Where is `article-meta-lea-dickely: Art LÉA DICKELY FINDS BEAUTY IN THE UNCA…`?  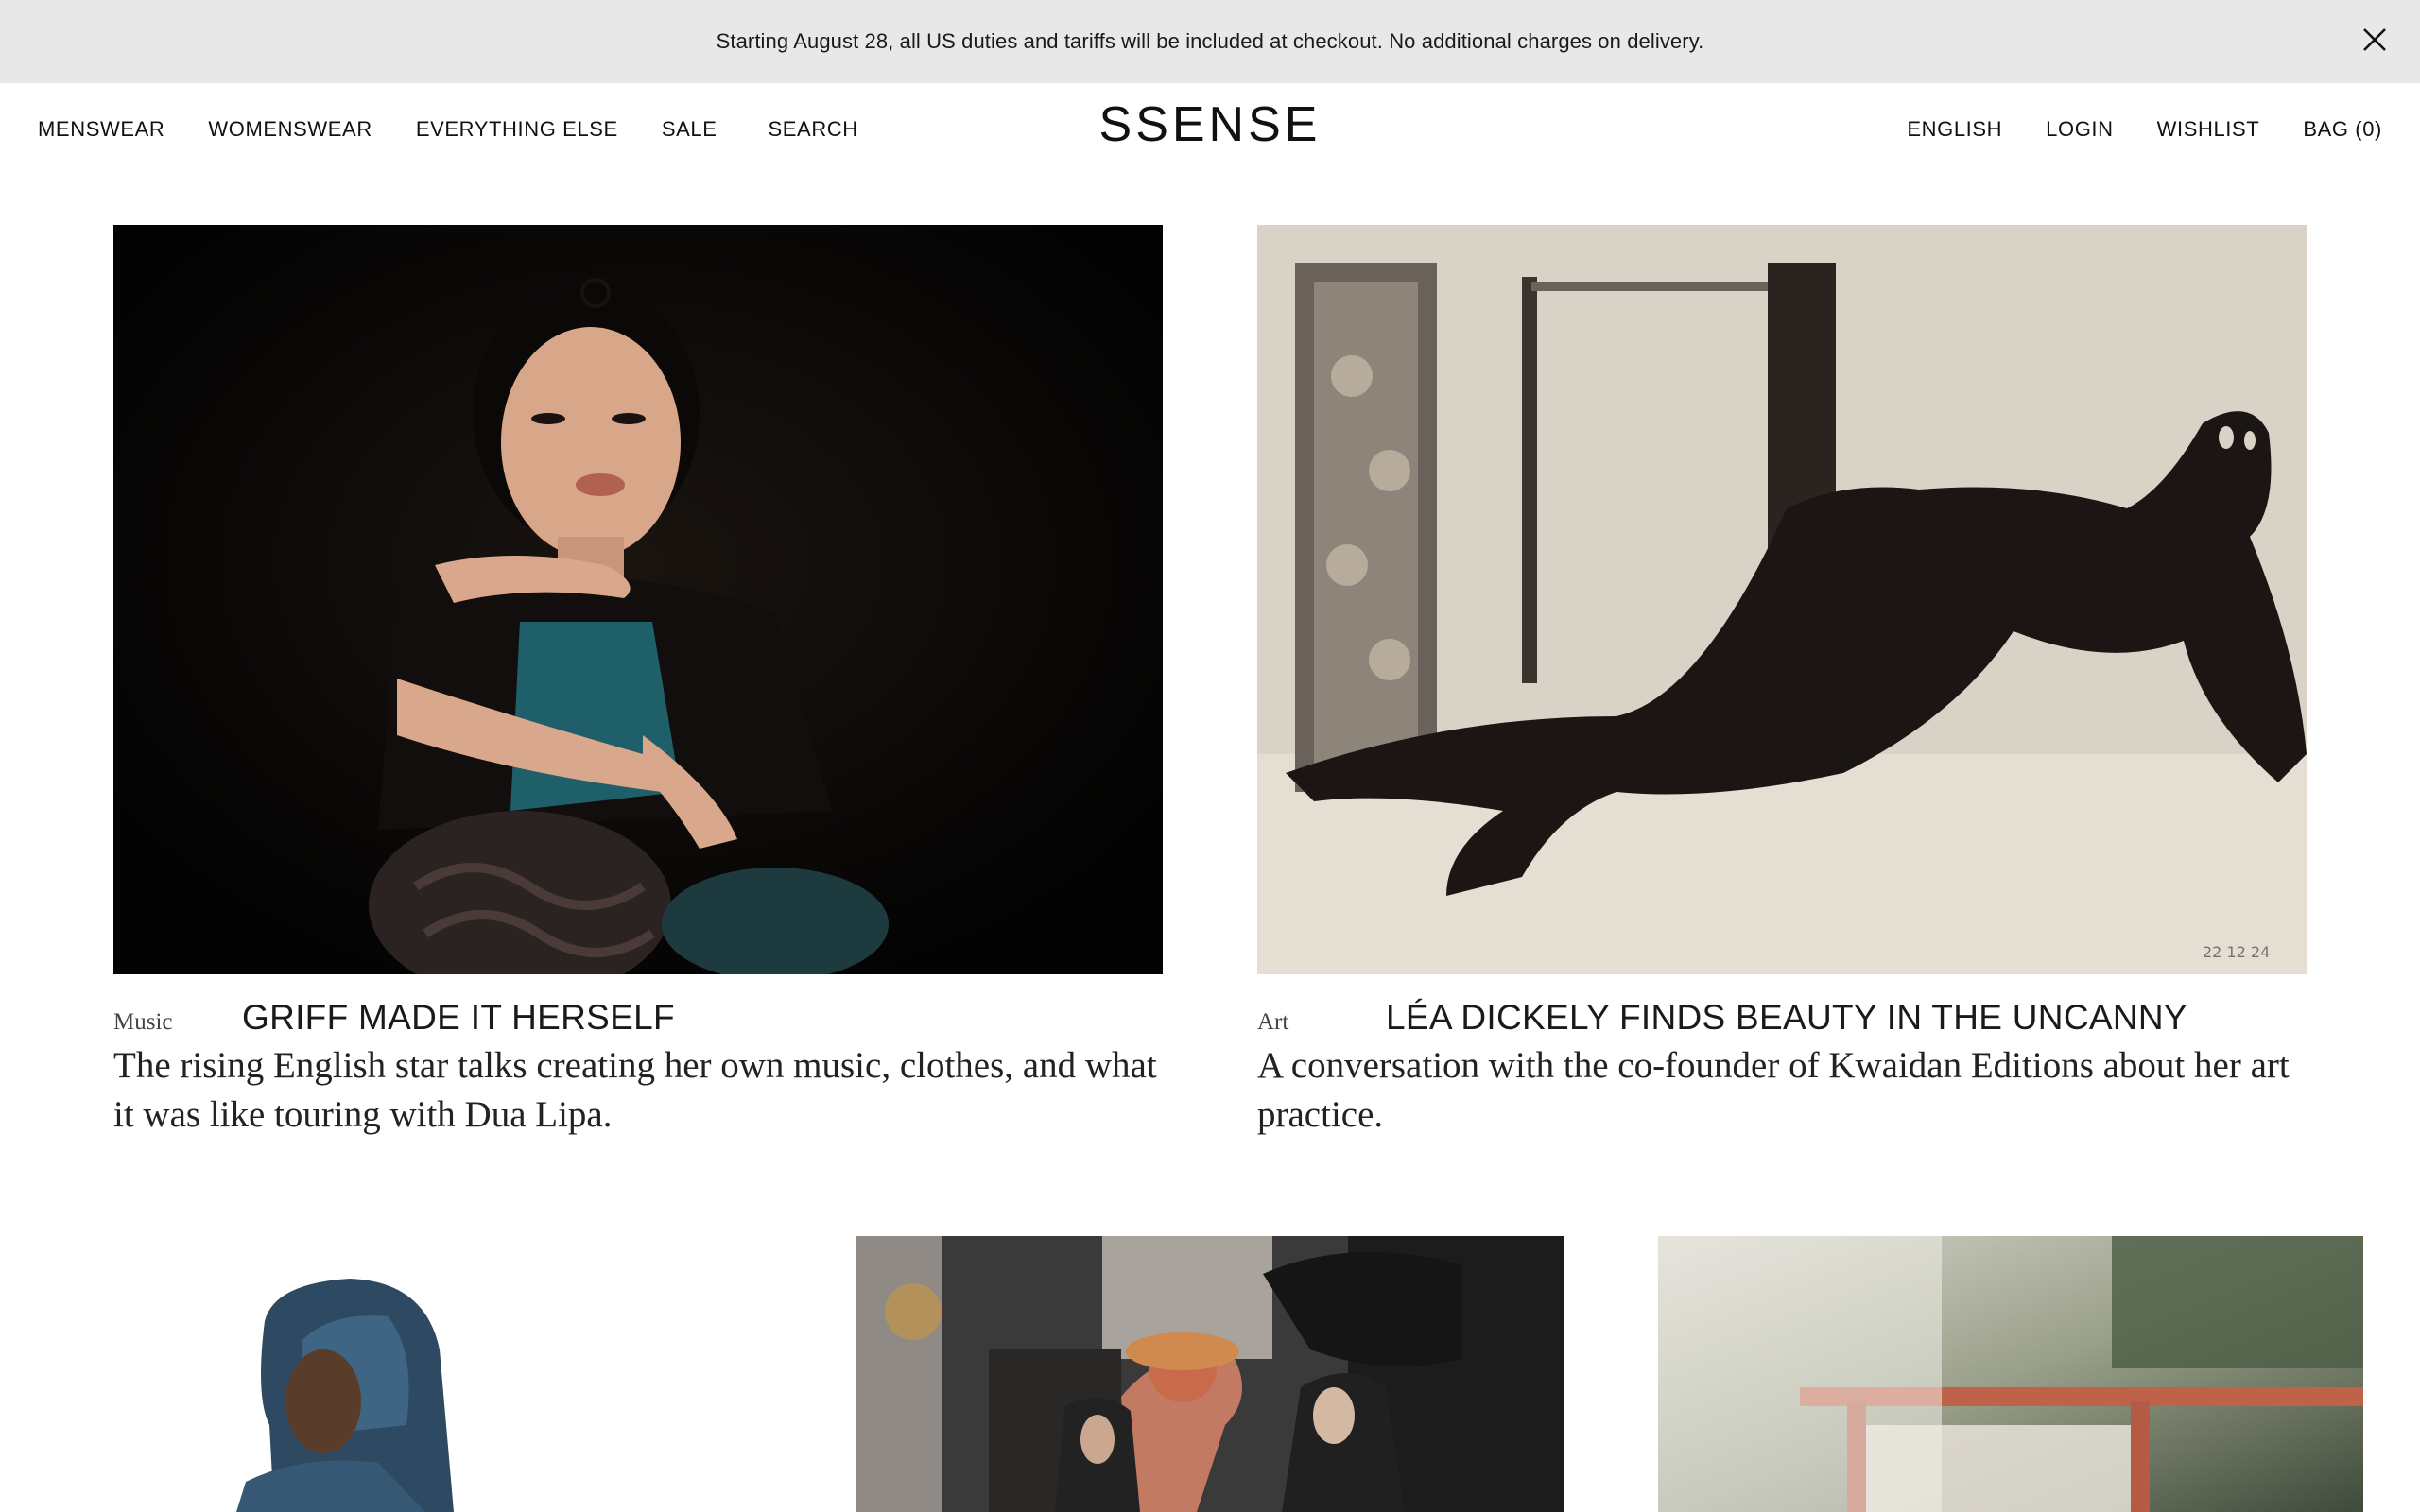
article-meta-lea-dickely: Art LÉA DICKELY FINDS BEAUTY IN THE UNCA… is located at coordinates (1722, 1018).